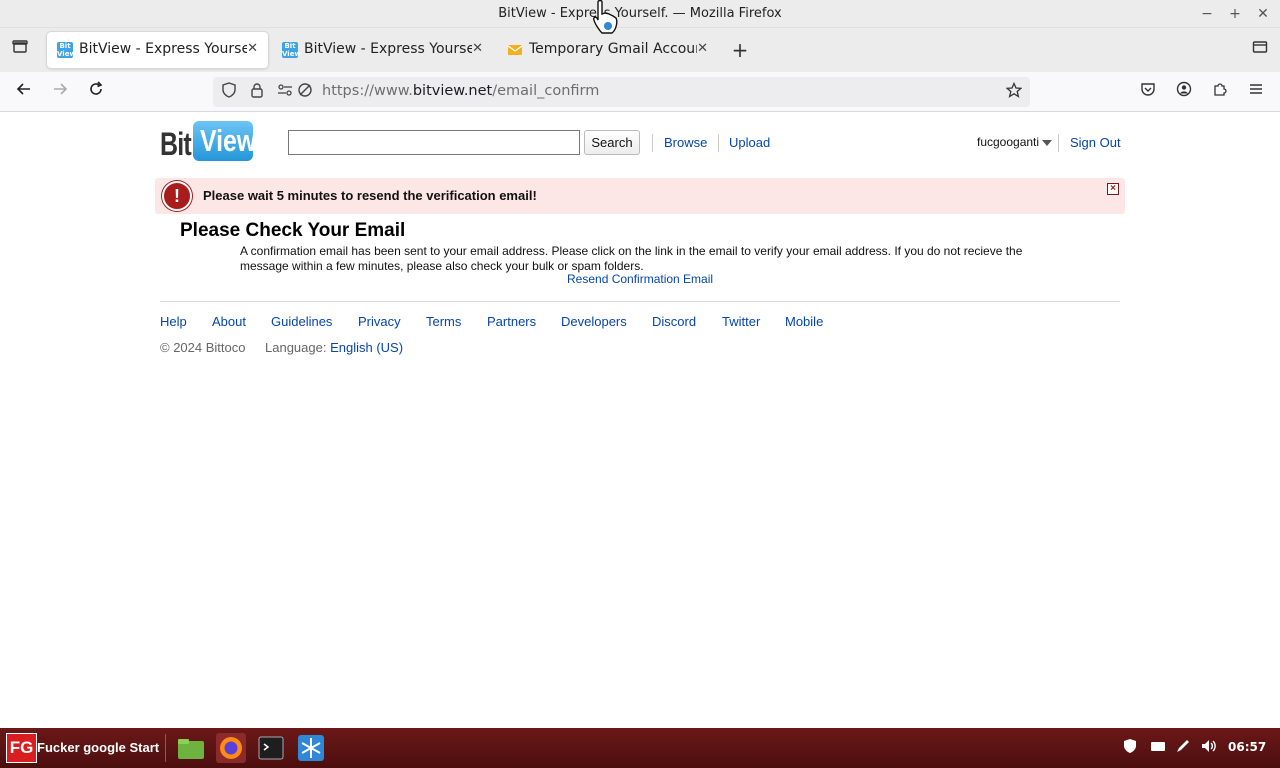  What do you see at coordinates (305, 92) in the screenshot?
I see `autoplay-blocked-icon` at bounding box center [305, 92].